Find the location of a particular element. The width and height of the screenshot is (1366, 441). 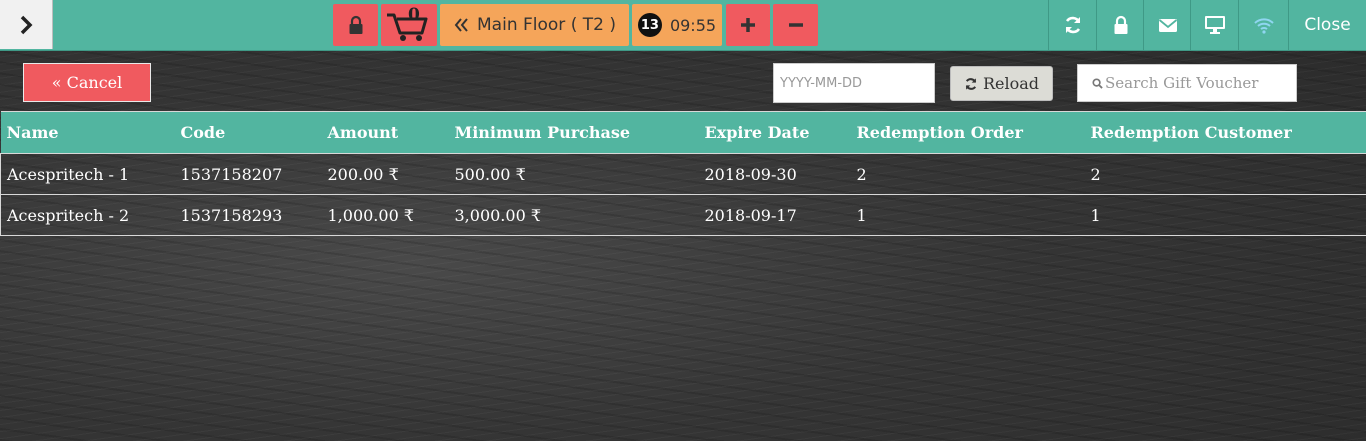

cancel-button: « Cancel is located at coordinates (87, 82).